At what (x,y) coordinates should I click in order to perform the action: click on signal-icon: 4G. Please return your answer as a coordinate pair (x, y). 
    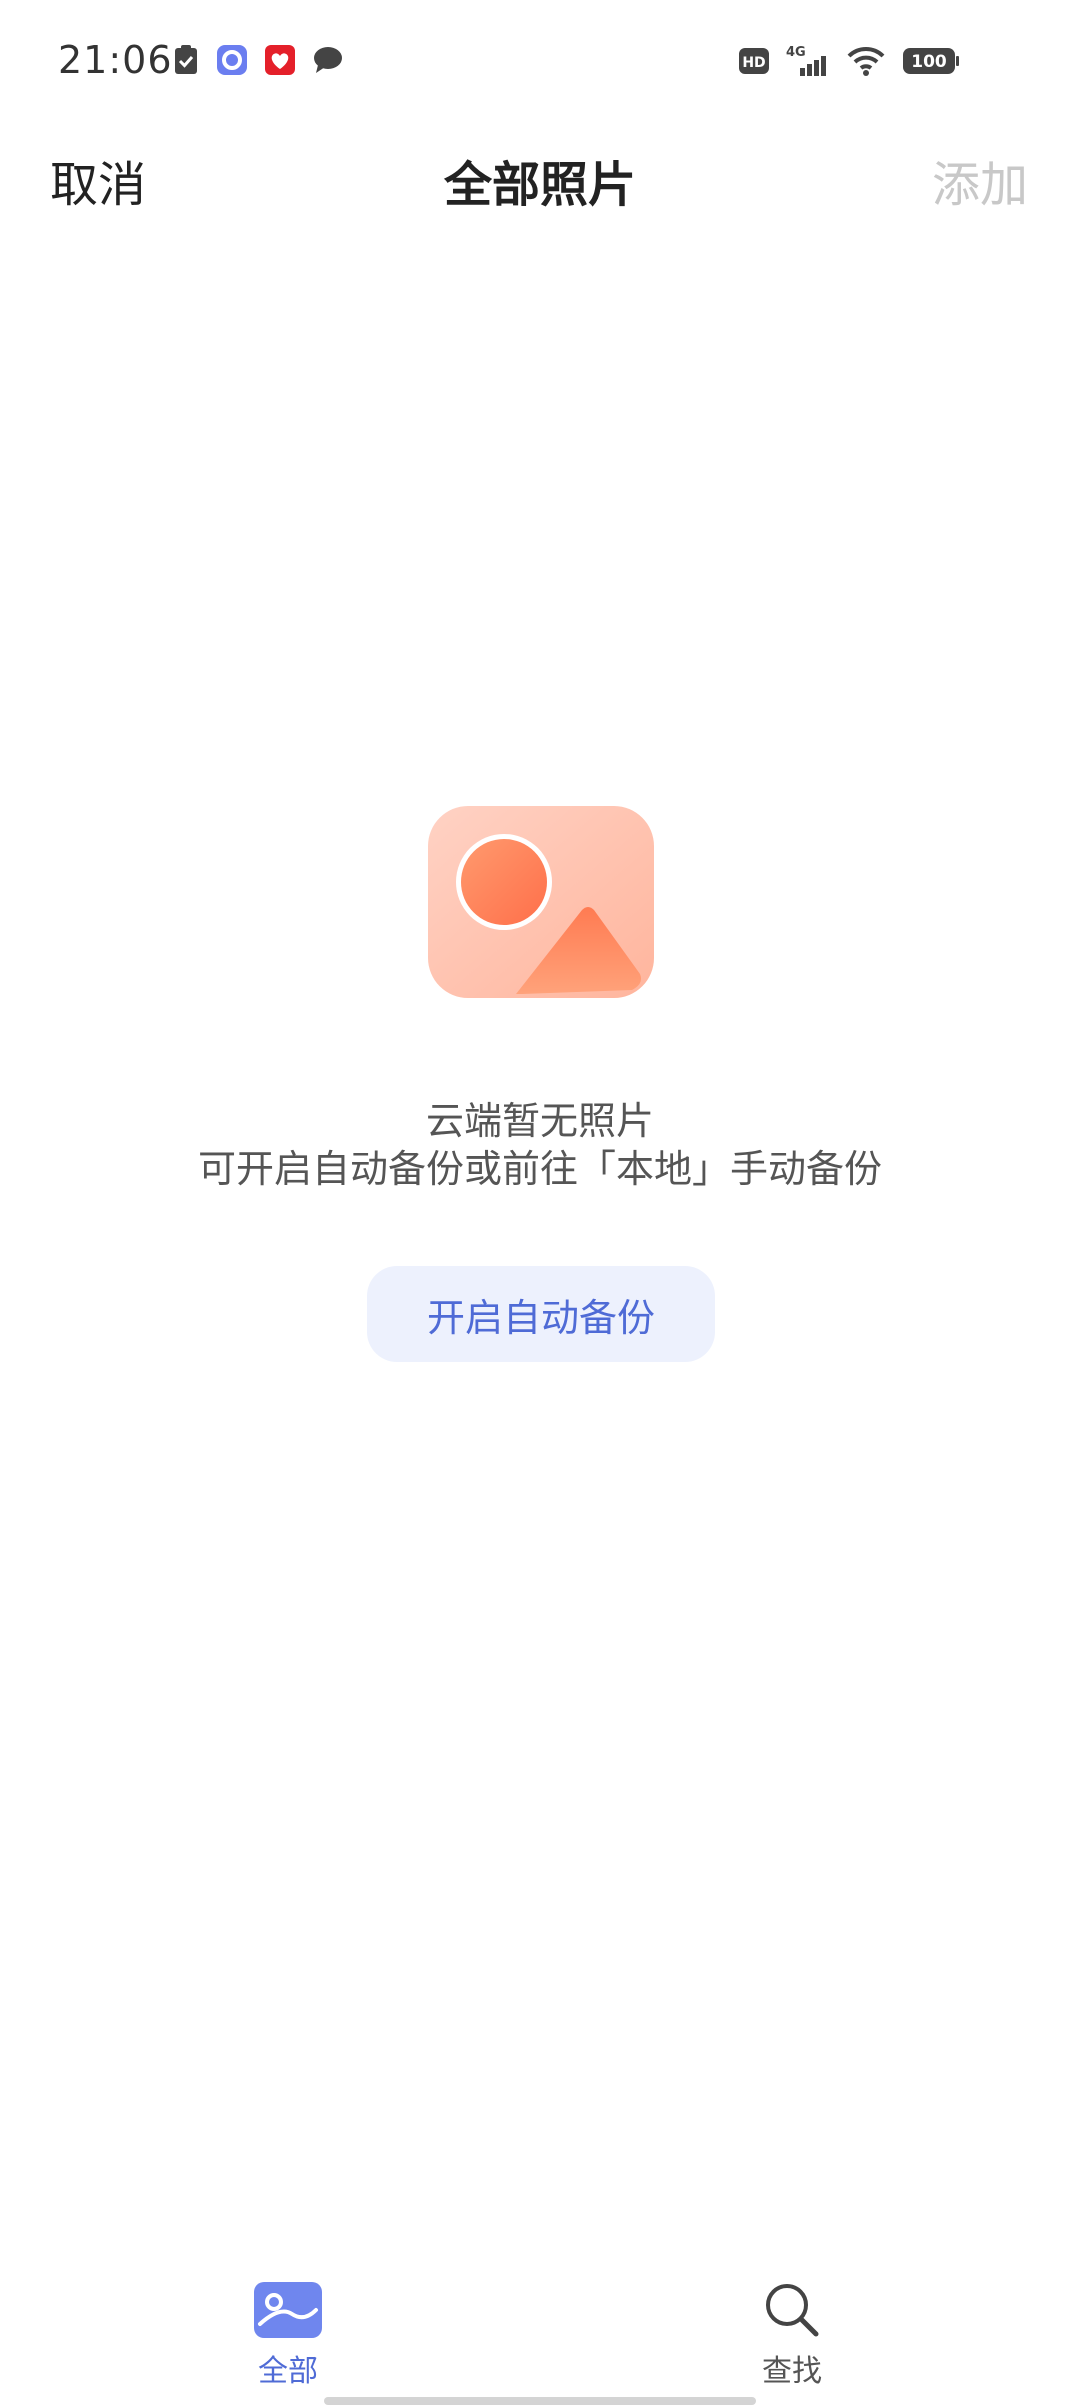
    Looking at the image, I should click on (806, 60).